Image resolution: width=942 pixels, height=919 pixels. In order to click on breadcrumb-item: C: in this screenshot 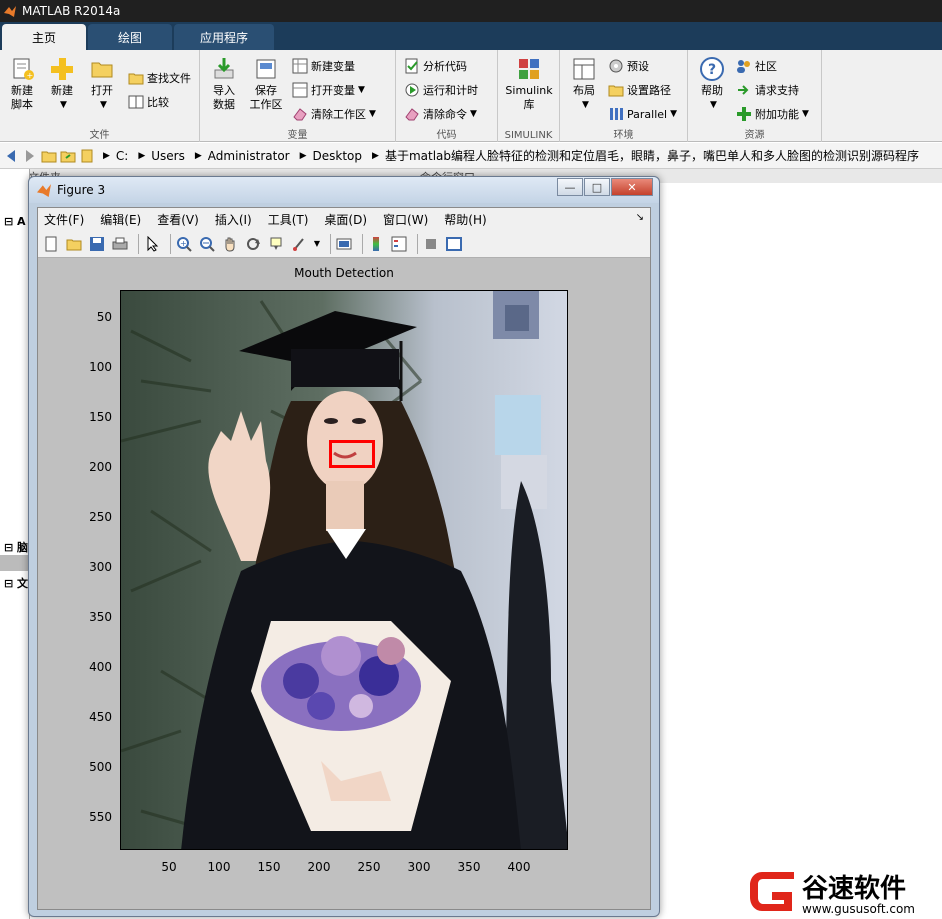, I will do `click(122, 156)`.